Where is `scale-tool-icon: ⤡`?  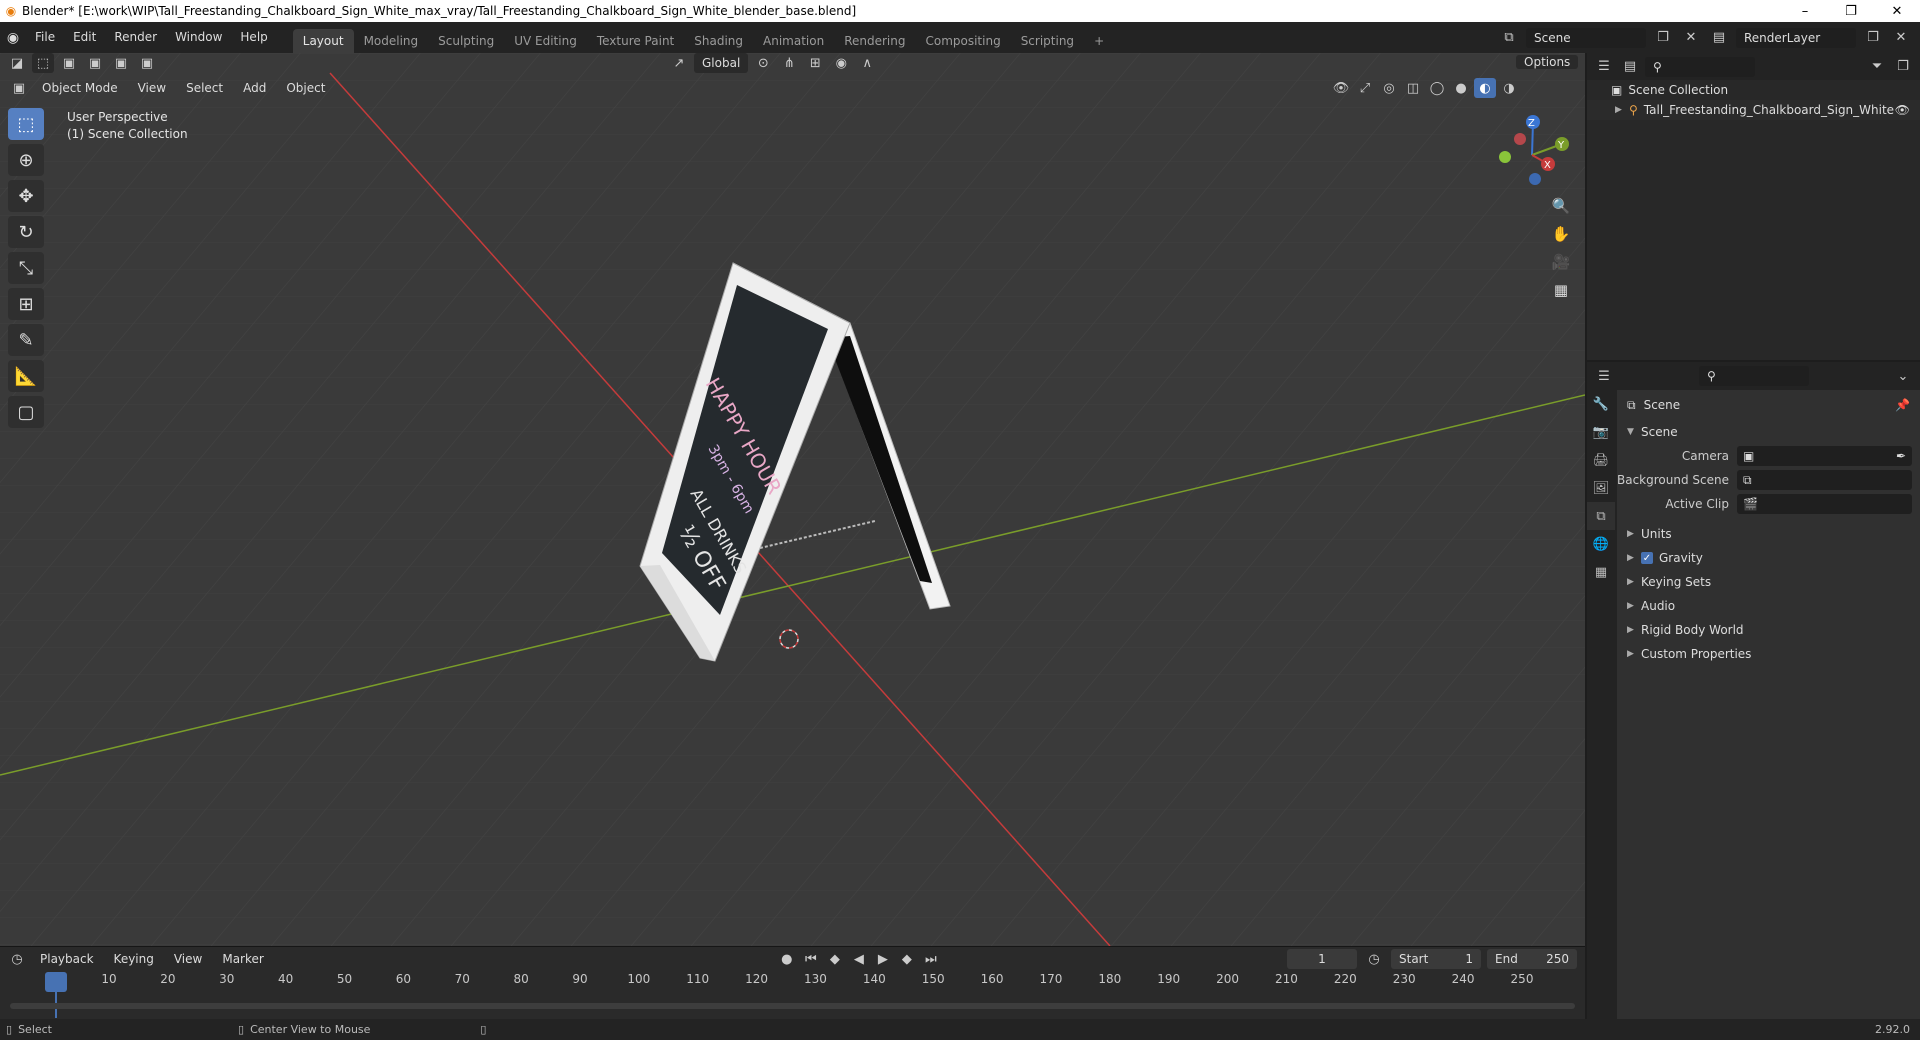 scale-tool-icon: ⤡ is located at coordinates (26, 268).